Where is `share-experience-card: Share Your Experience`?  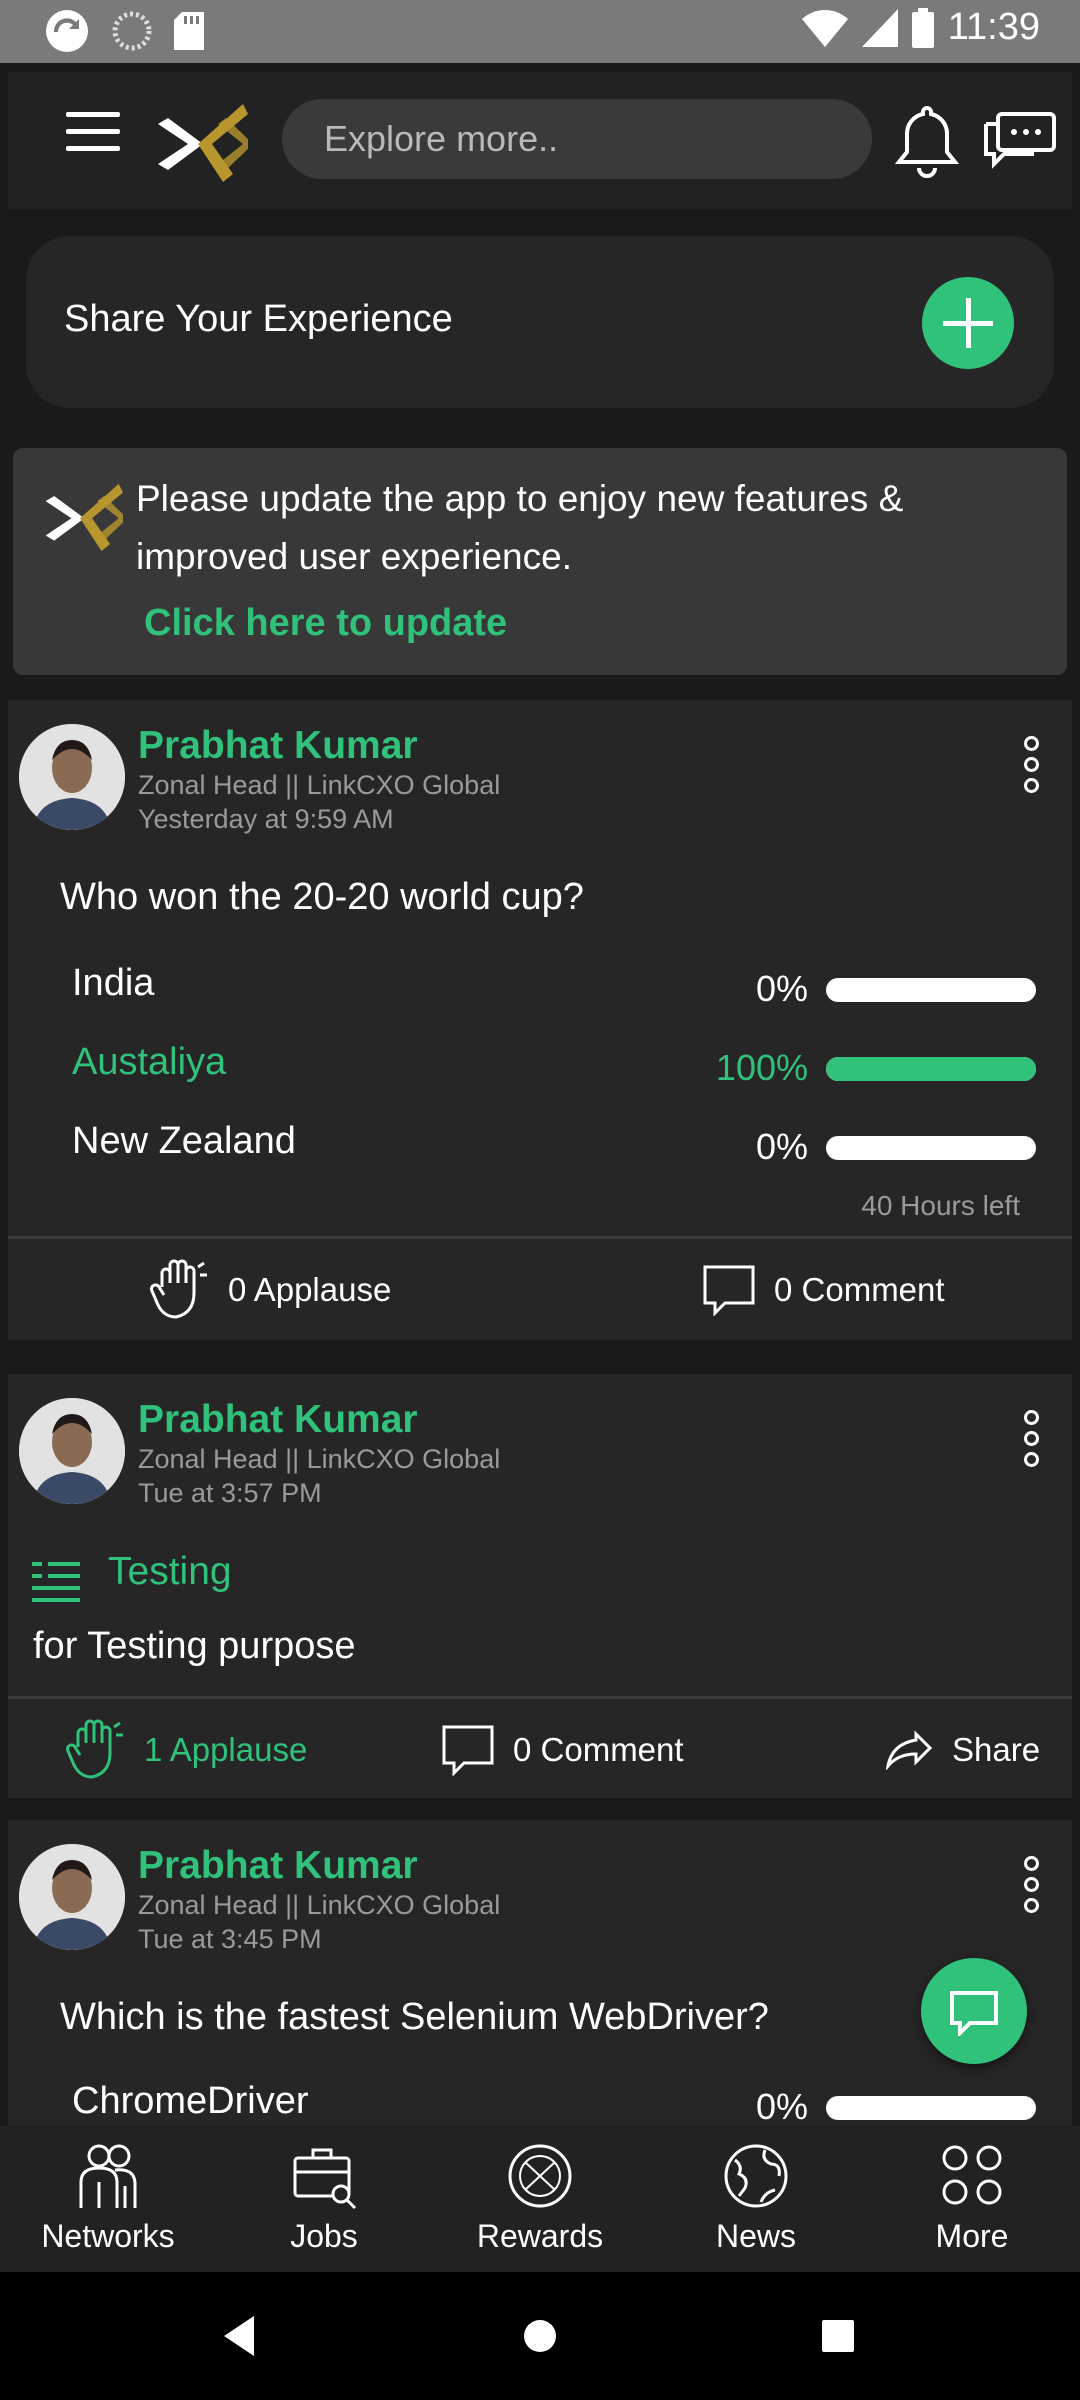
share-experience-card: Share Your Experience is located at coordinates (540, 322).